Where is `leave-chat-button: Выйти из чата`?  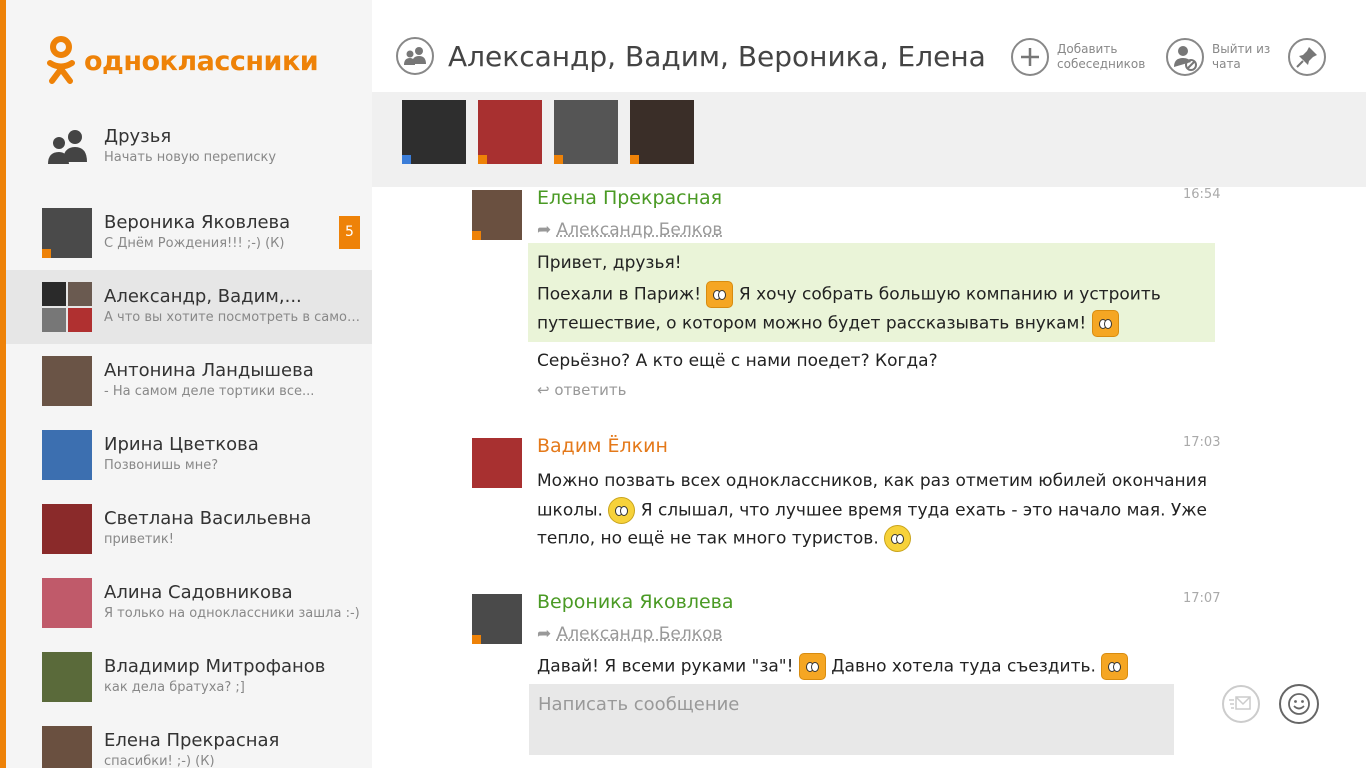
leave-chat-button: Выйти из чата is located at coordinates (1224, 57).